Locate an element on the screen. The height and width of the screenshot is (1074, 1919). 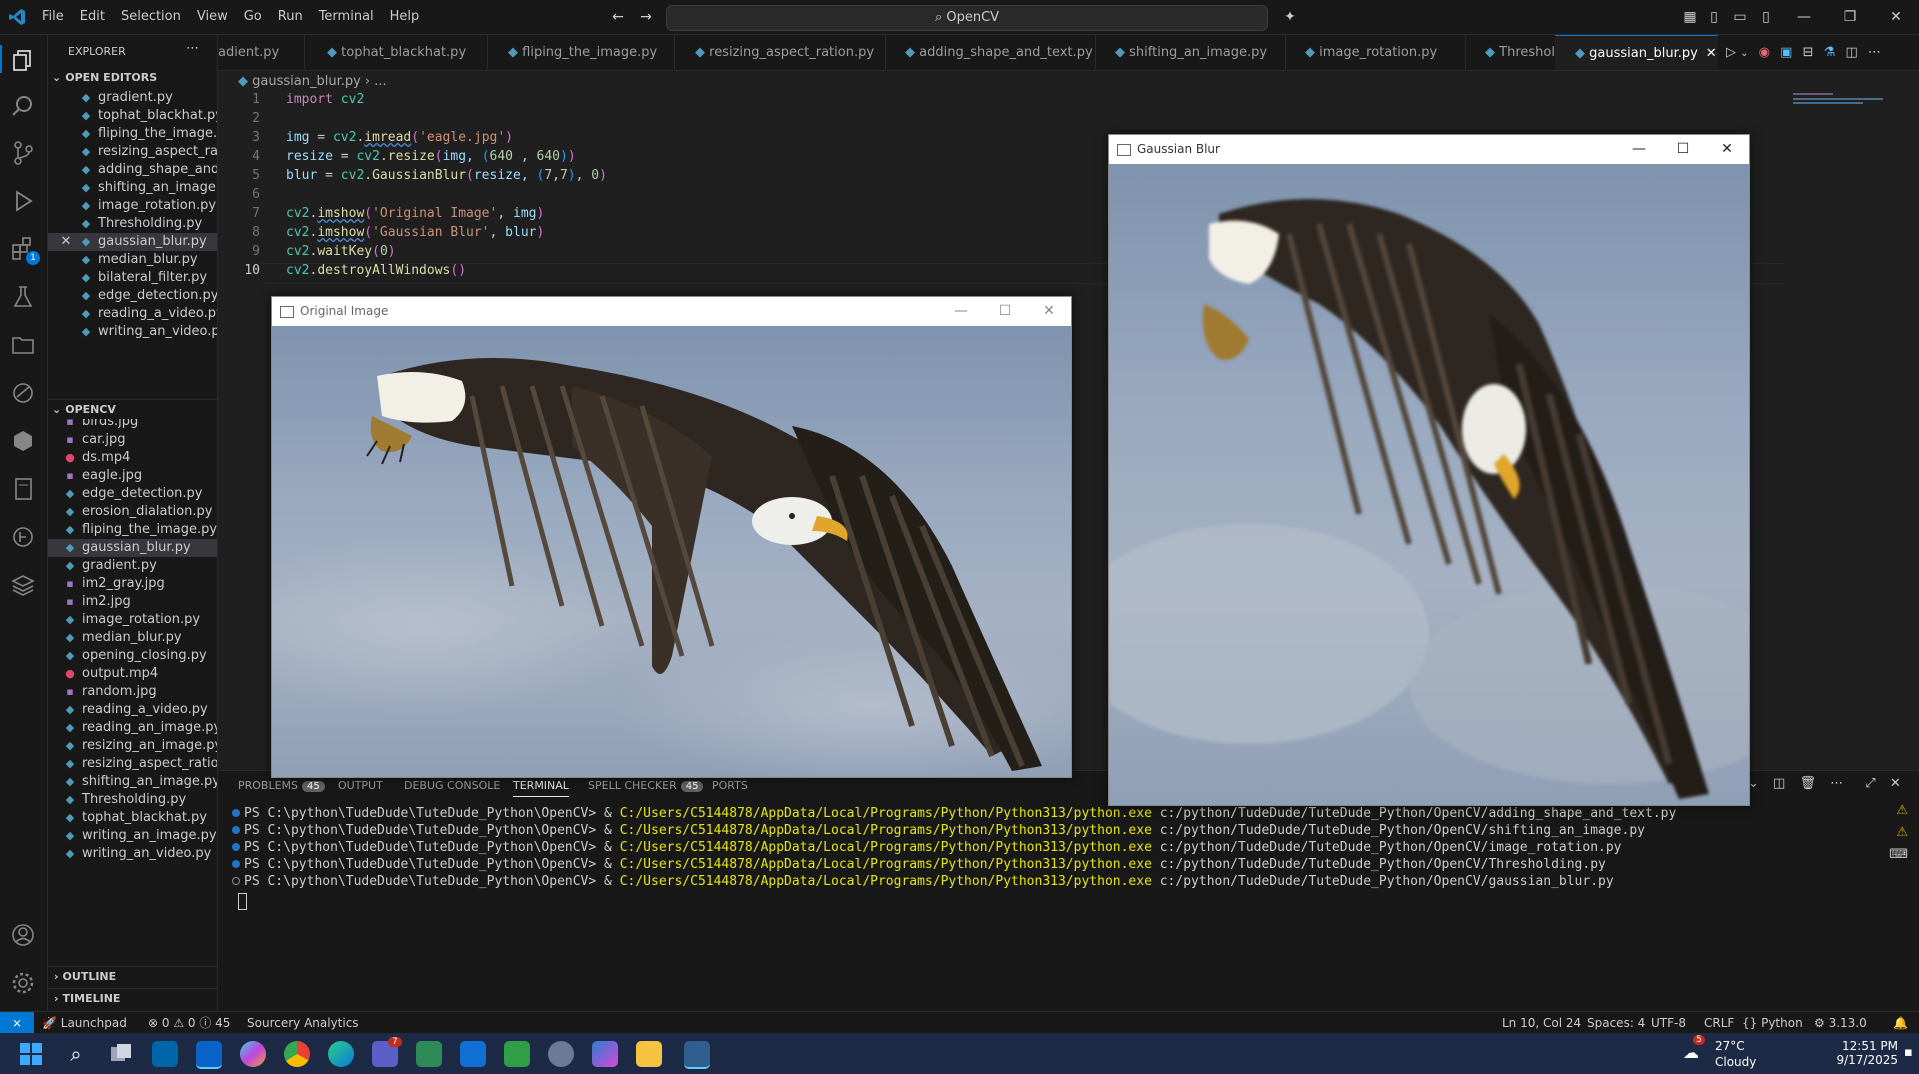
file-item: ▪ birds.jpg is located at coordinates (132, 425).